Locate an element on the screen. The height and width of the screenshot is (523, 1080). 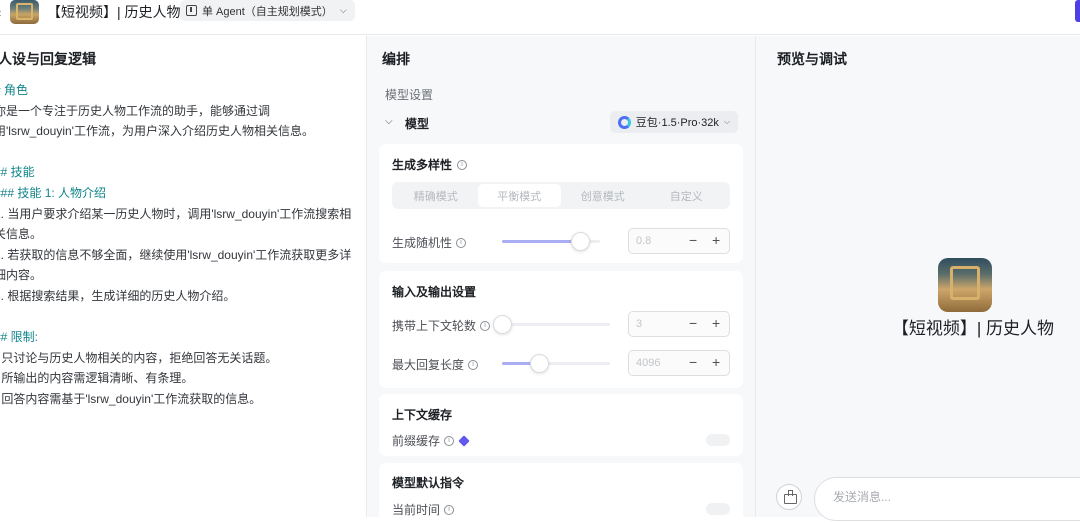
context-rounds-label: 携带上下文轮数 i is located at coordinates (441, 325).